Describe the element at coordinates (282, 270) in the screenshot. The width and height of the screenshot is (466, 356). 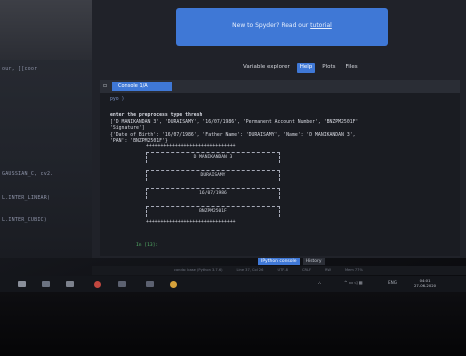
I see `status-encoding: UTF-8` at that location.